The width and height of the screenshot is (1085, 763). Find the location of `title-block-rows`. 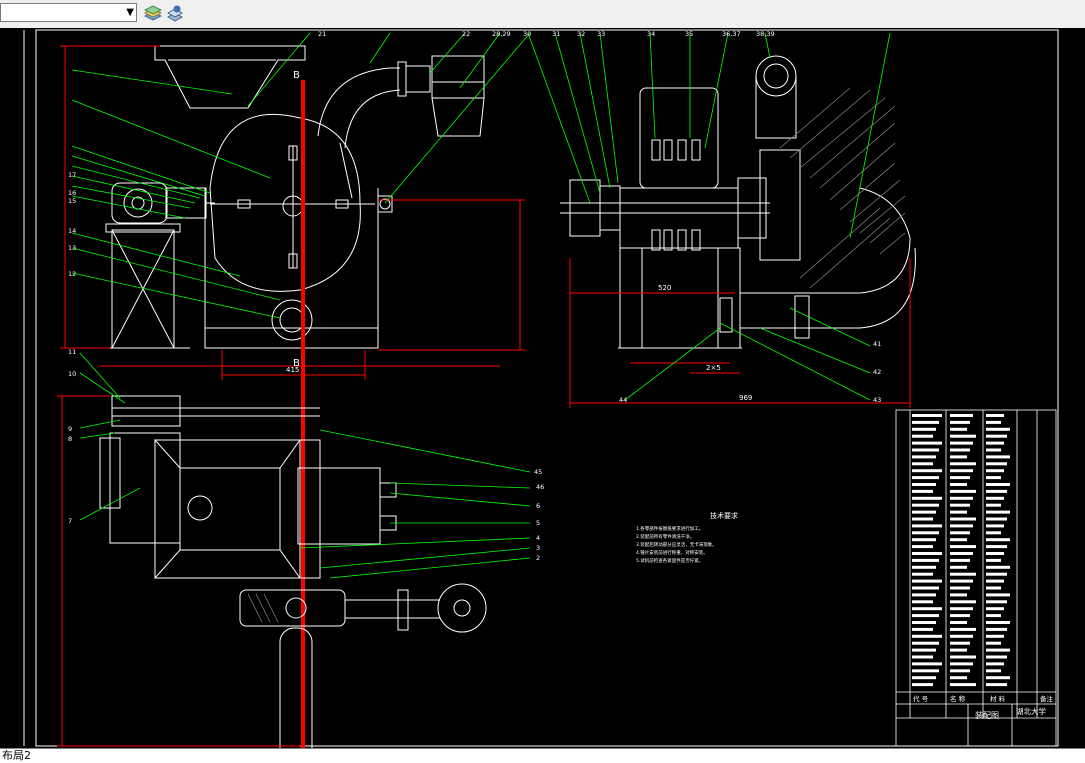

title-block-rows is located at coordinates (961, 550).